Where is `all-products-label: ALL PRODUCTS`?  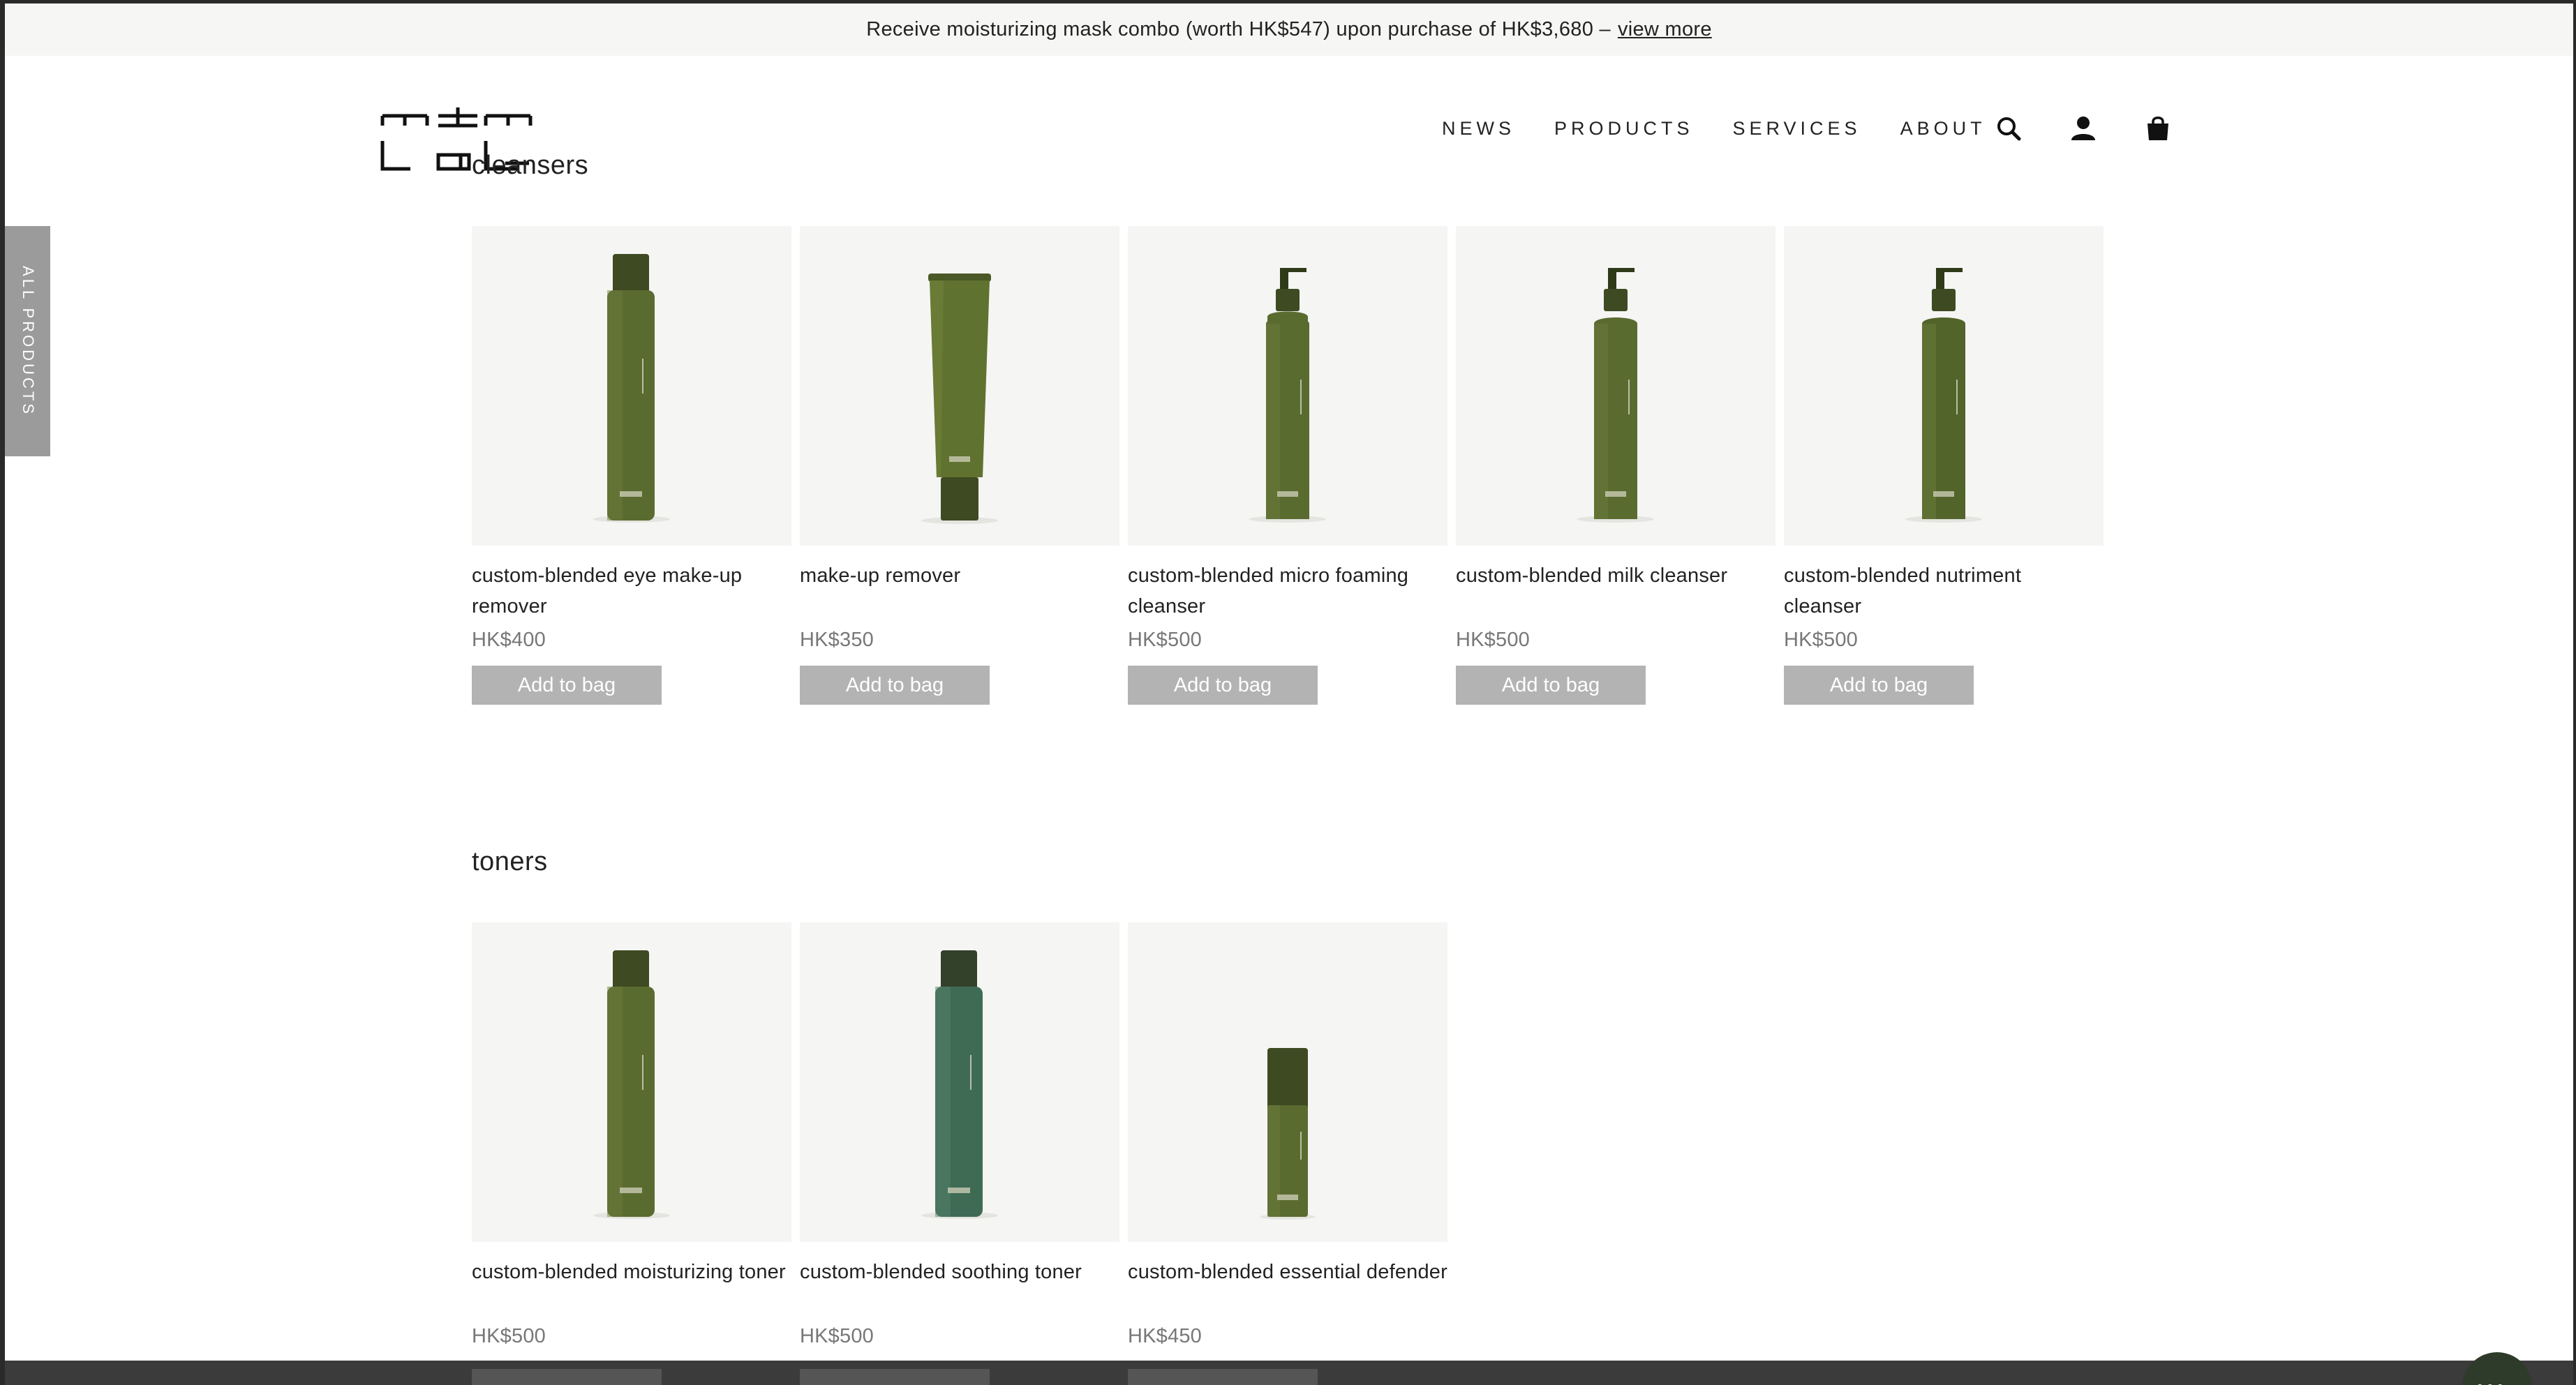 all-products-label: ALL PRODUCTS is located at coordinates (28, 341).